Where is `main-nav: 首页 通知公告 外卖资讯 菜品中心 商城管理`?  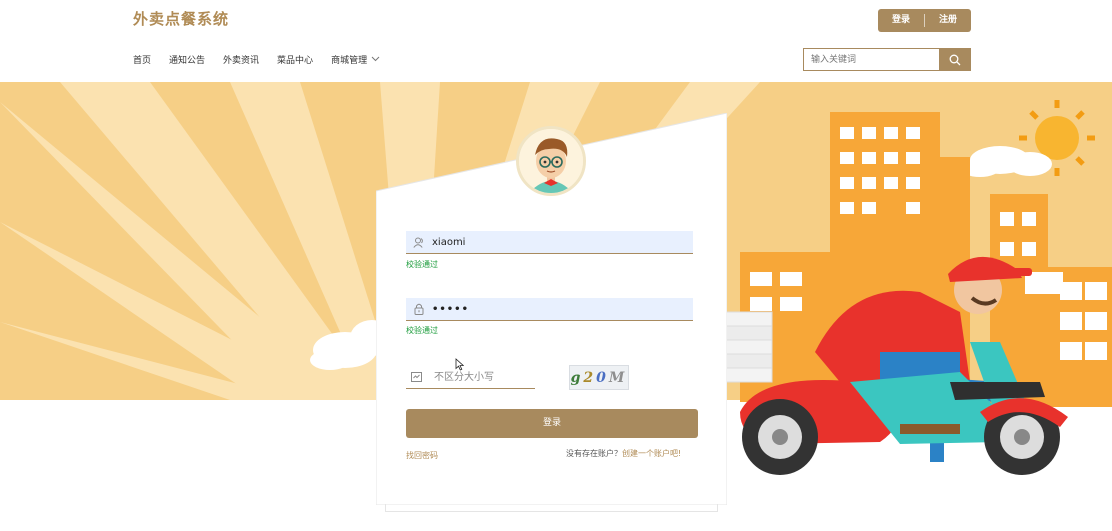
main-nav: 首页 通知公告 外卖资讯 菜品中心 商城管理 is located at coordinates (265, 59).